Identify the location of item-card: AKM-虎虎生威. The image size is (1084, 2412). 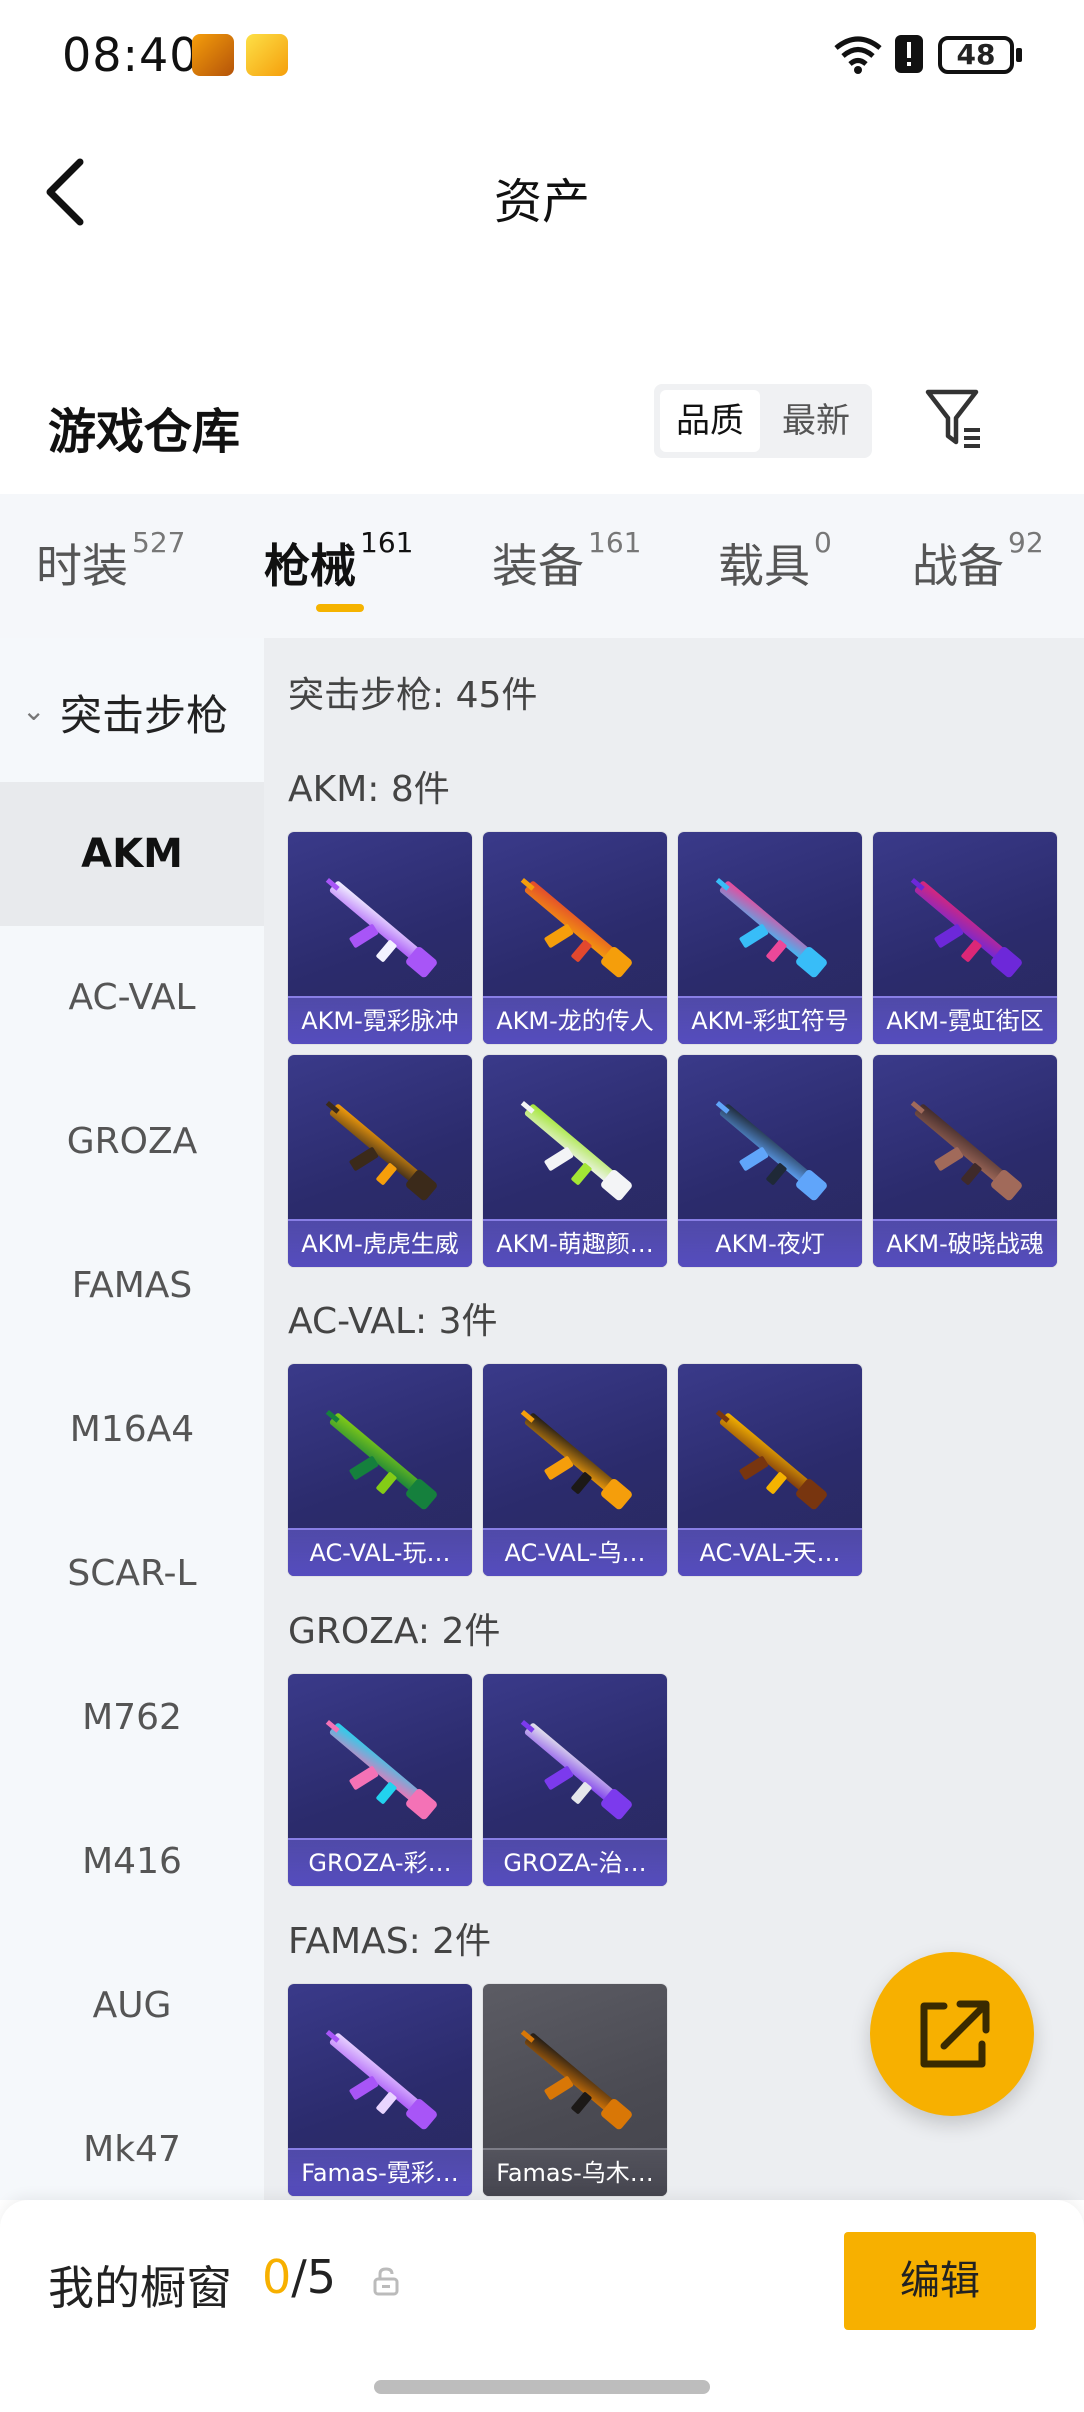
(380, 1161).